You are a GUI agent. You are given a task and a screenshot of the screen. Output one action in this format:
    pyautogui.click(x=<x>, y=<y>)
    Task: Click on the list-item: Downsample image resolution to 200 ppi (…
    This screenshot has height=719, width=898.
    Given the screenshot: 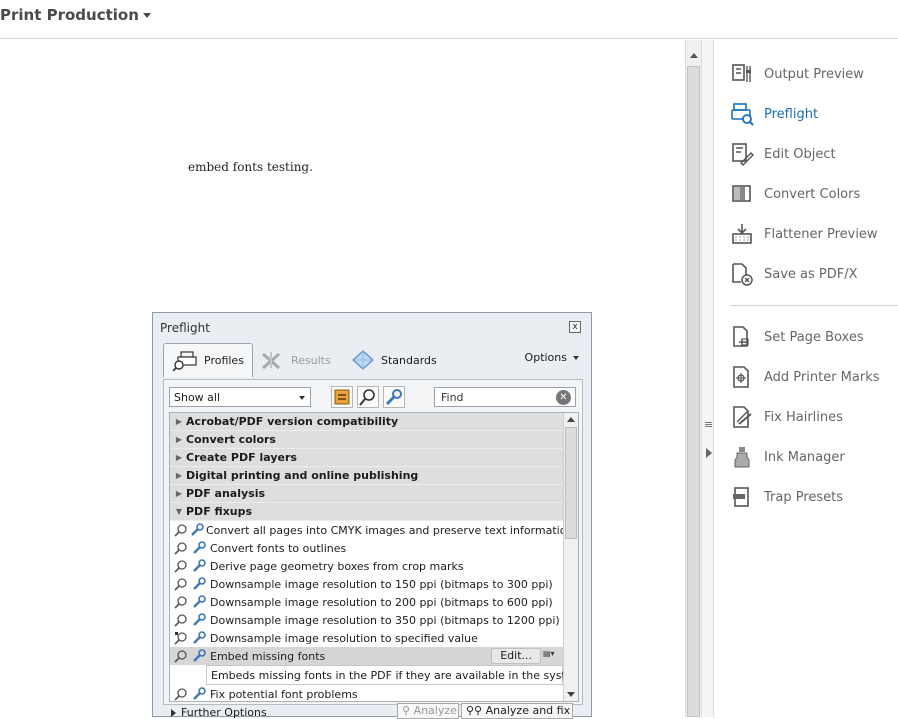 What is the action you would take?
    pyautogui.click(x=366, y=602)
    